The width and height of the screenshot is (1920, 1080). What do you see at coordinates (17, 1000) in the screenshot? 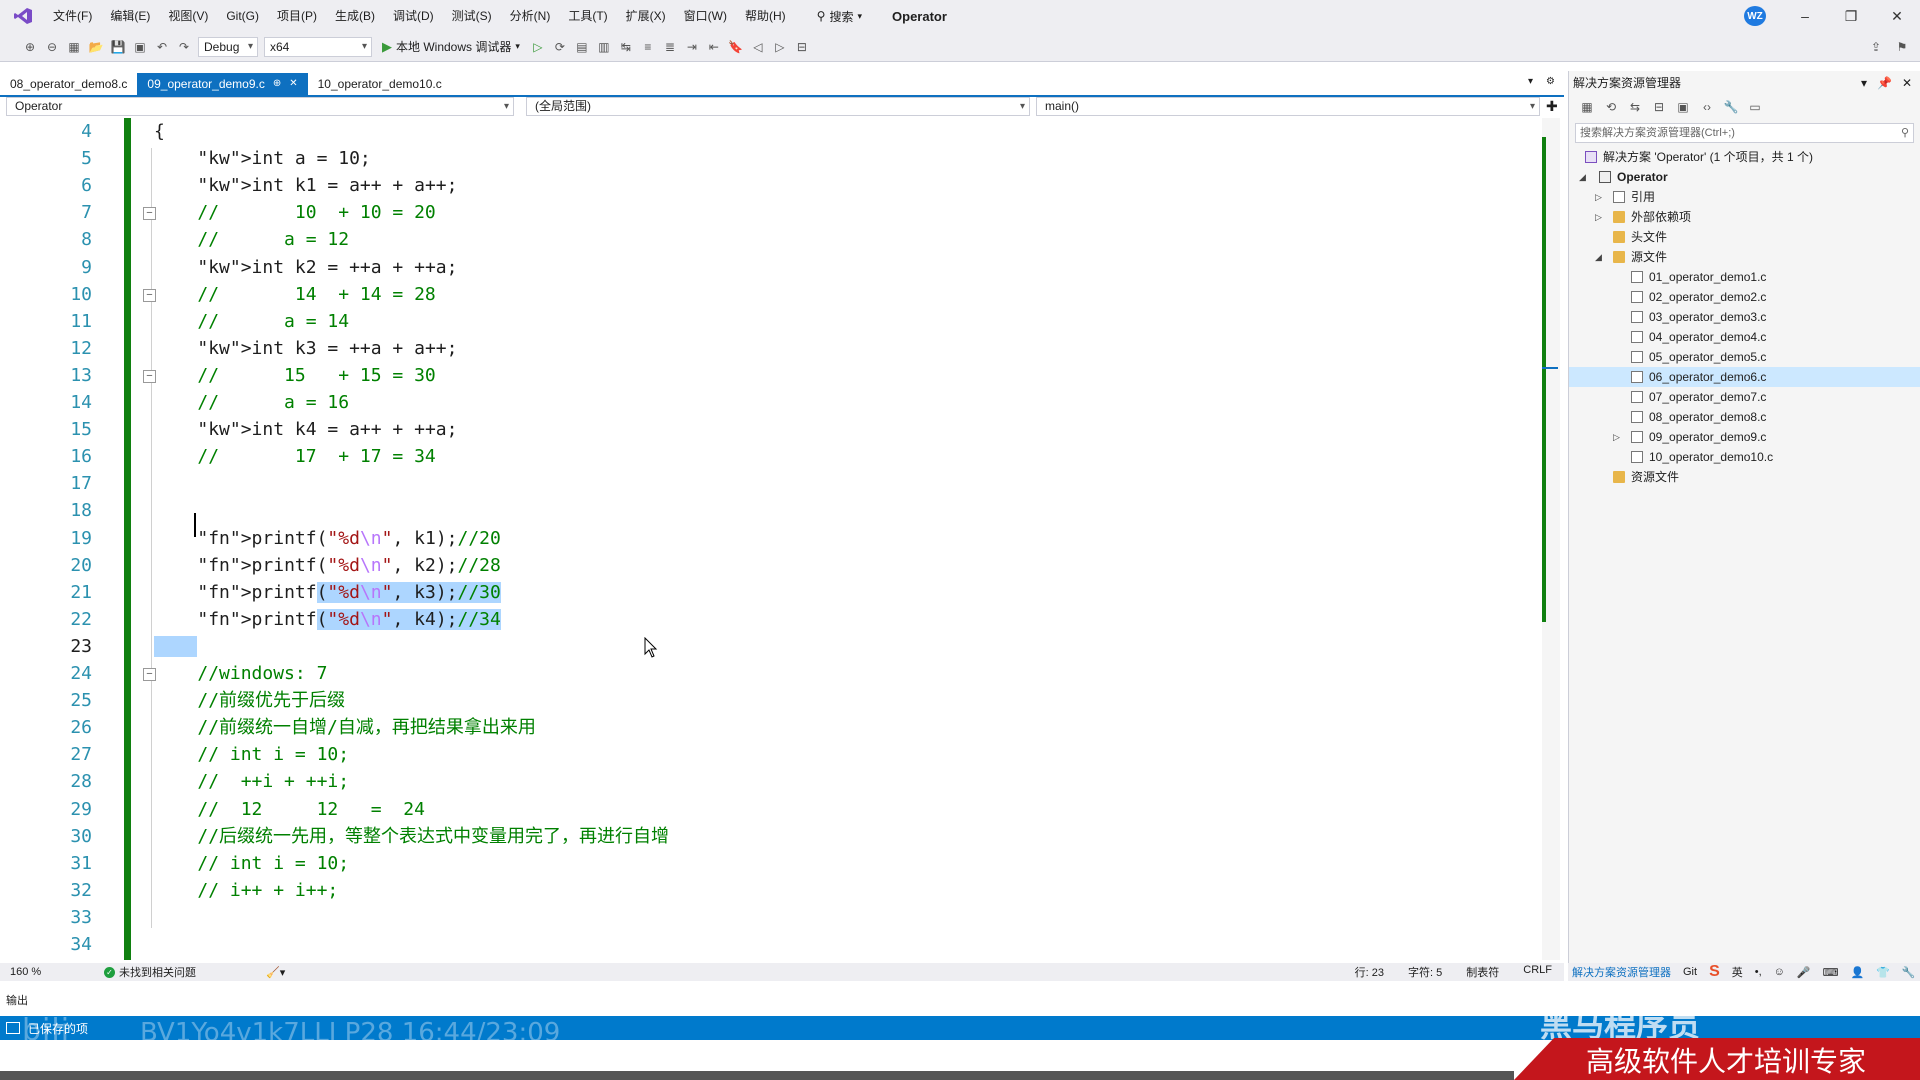
I see `output-pane-label: 输出` at bounding box center [17, 1000].